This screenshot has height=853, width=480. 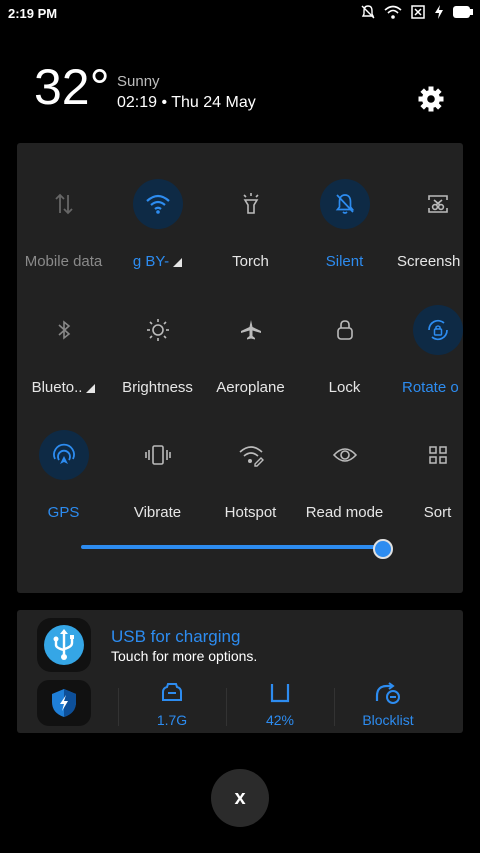 I want to click on memory-stat-label: 1.7G, so click(x=172, y=720).